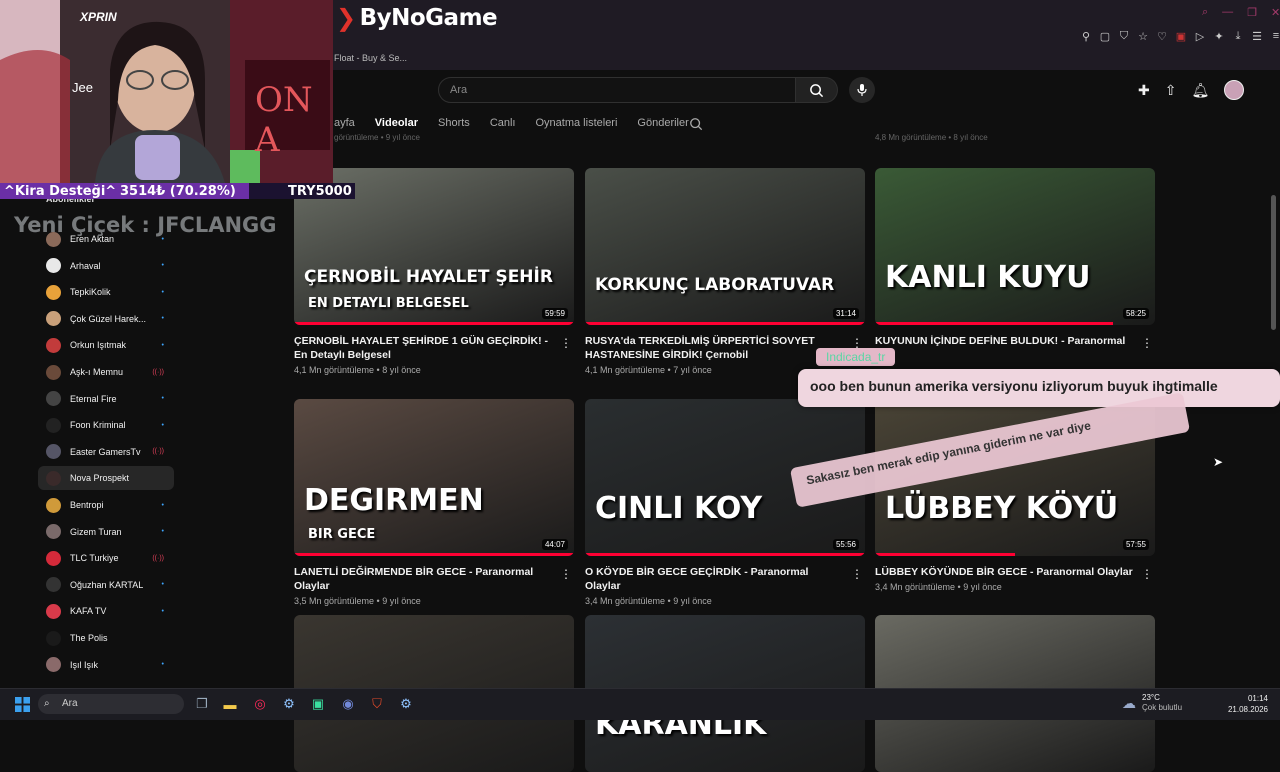 The image size is (1280, 772). I want to click on play-icon: ▷, so click(1200, 36).